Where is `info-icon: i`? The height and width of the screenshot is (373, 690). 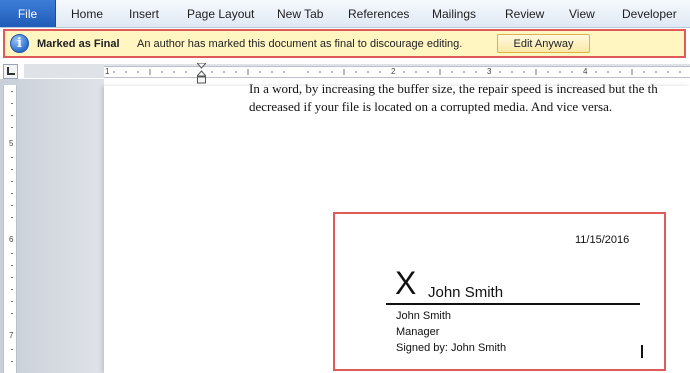 info-icon: i is located at coordinates (19, 43).